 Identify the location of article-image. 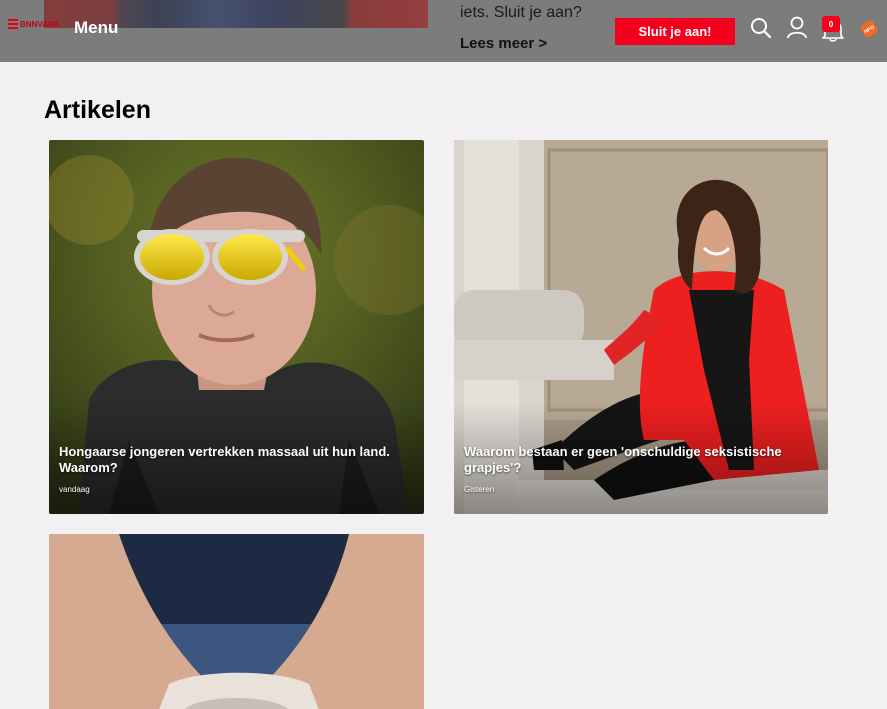
(236, 621).